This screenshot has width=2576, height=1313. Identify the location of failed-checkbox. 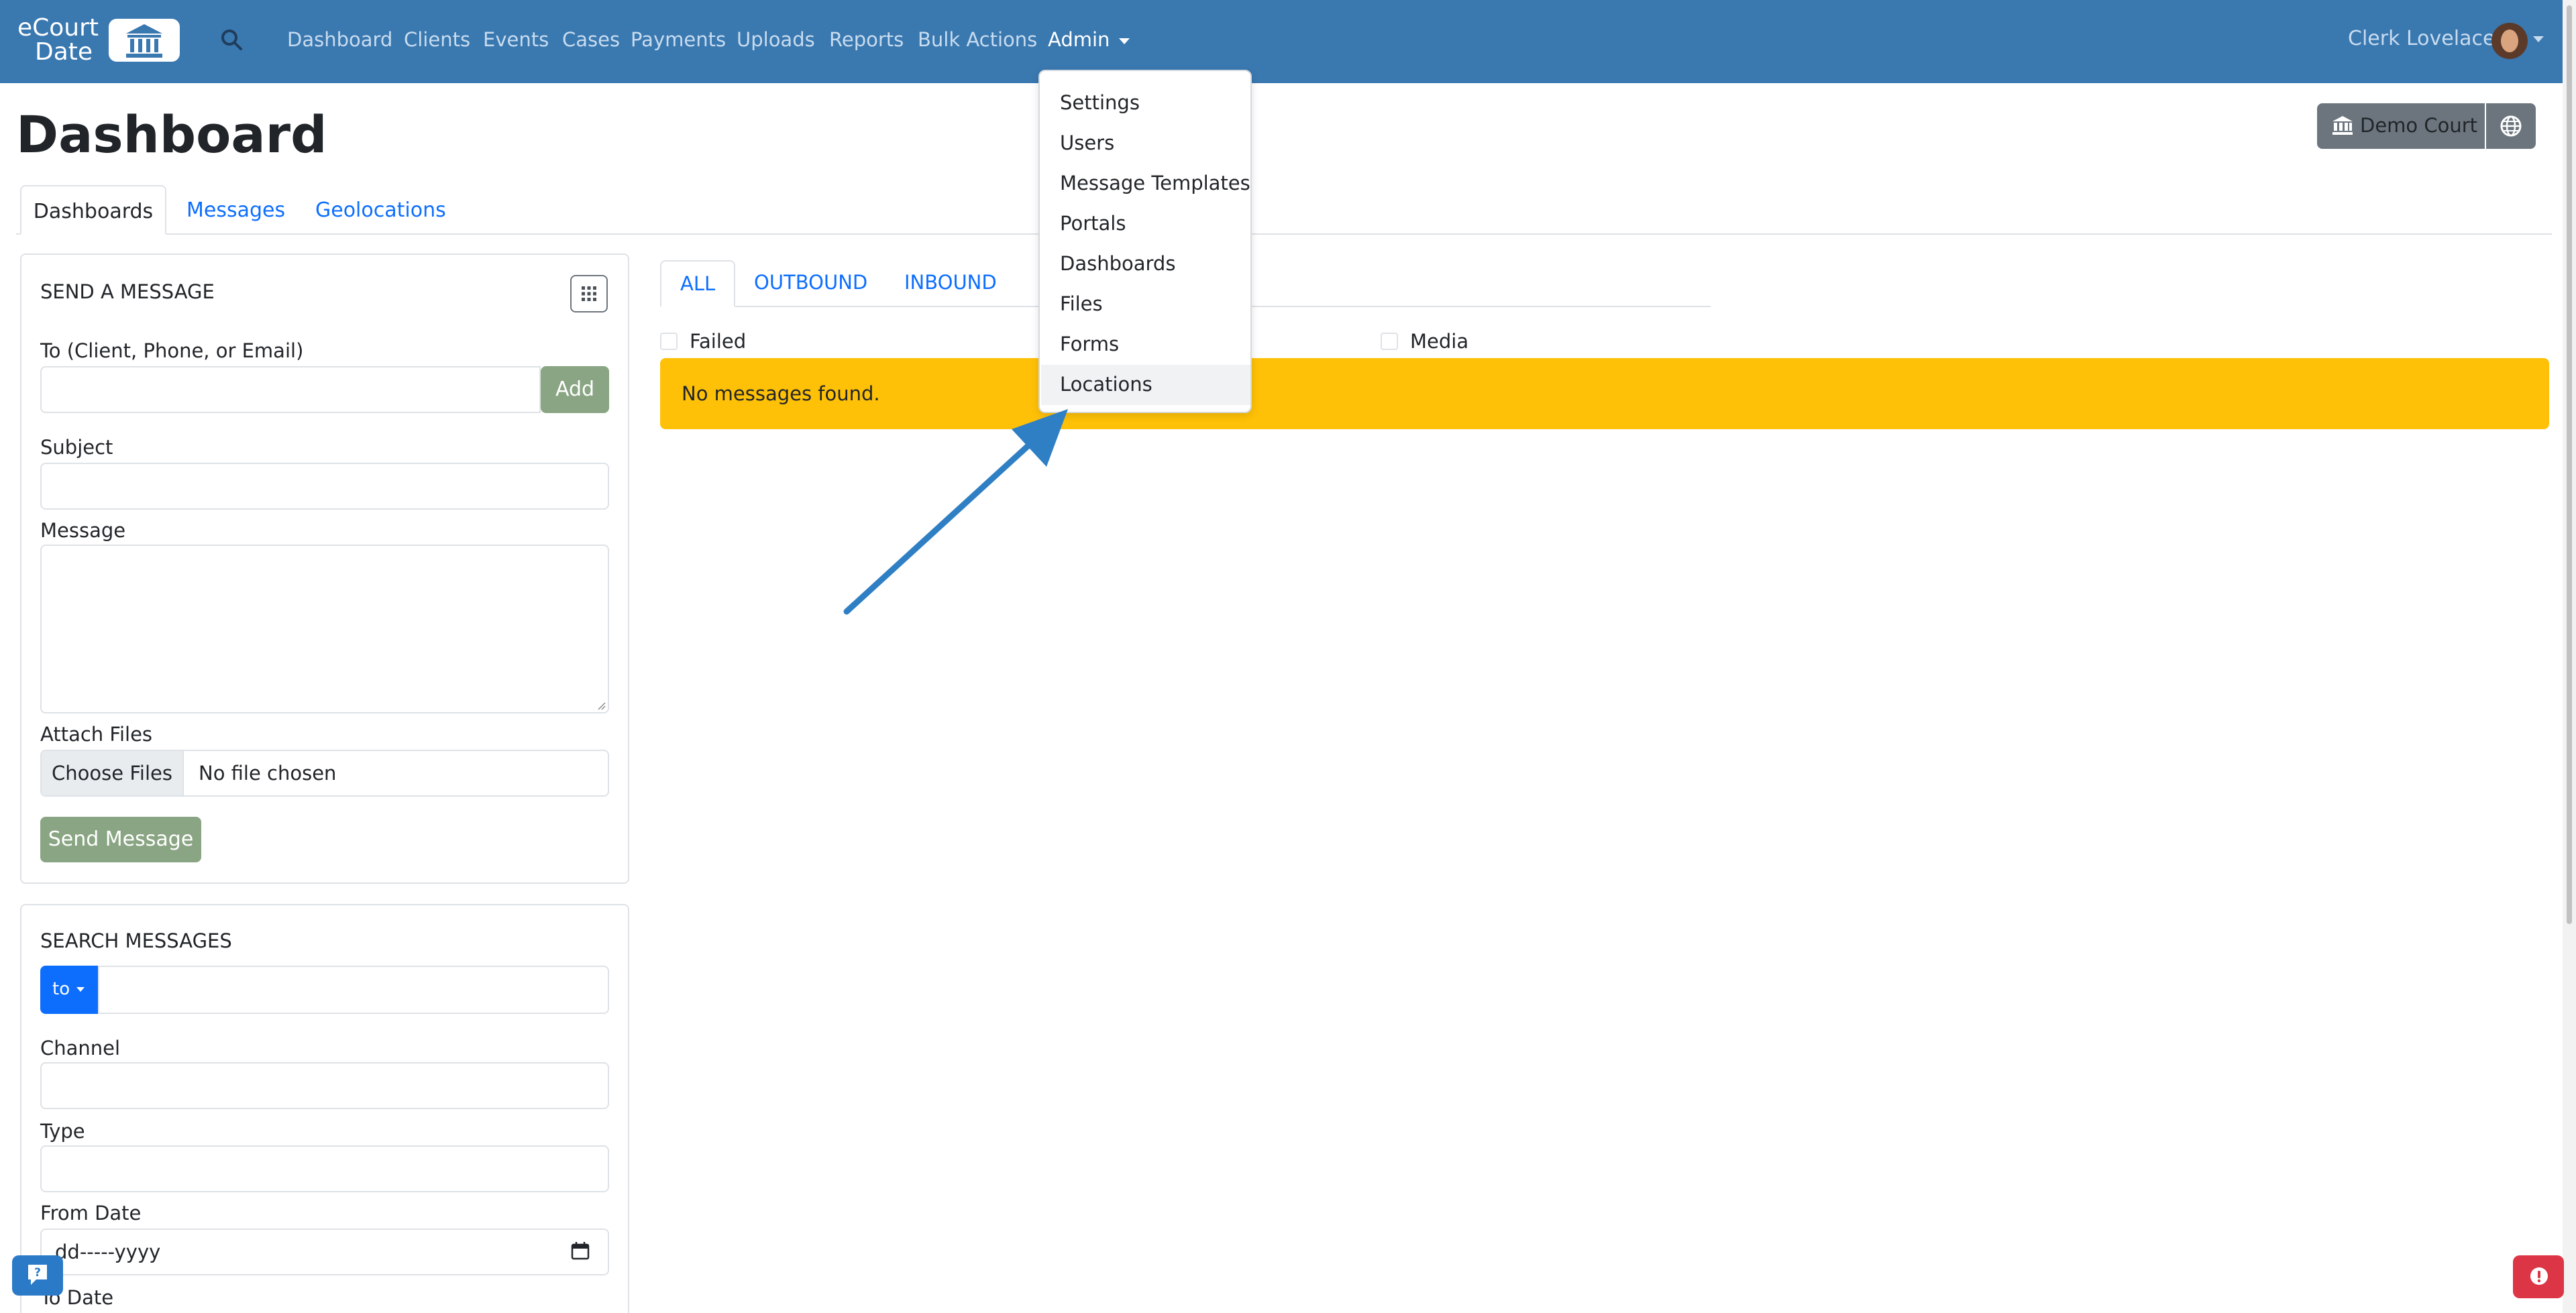
(669, 341).